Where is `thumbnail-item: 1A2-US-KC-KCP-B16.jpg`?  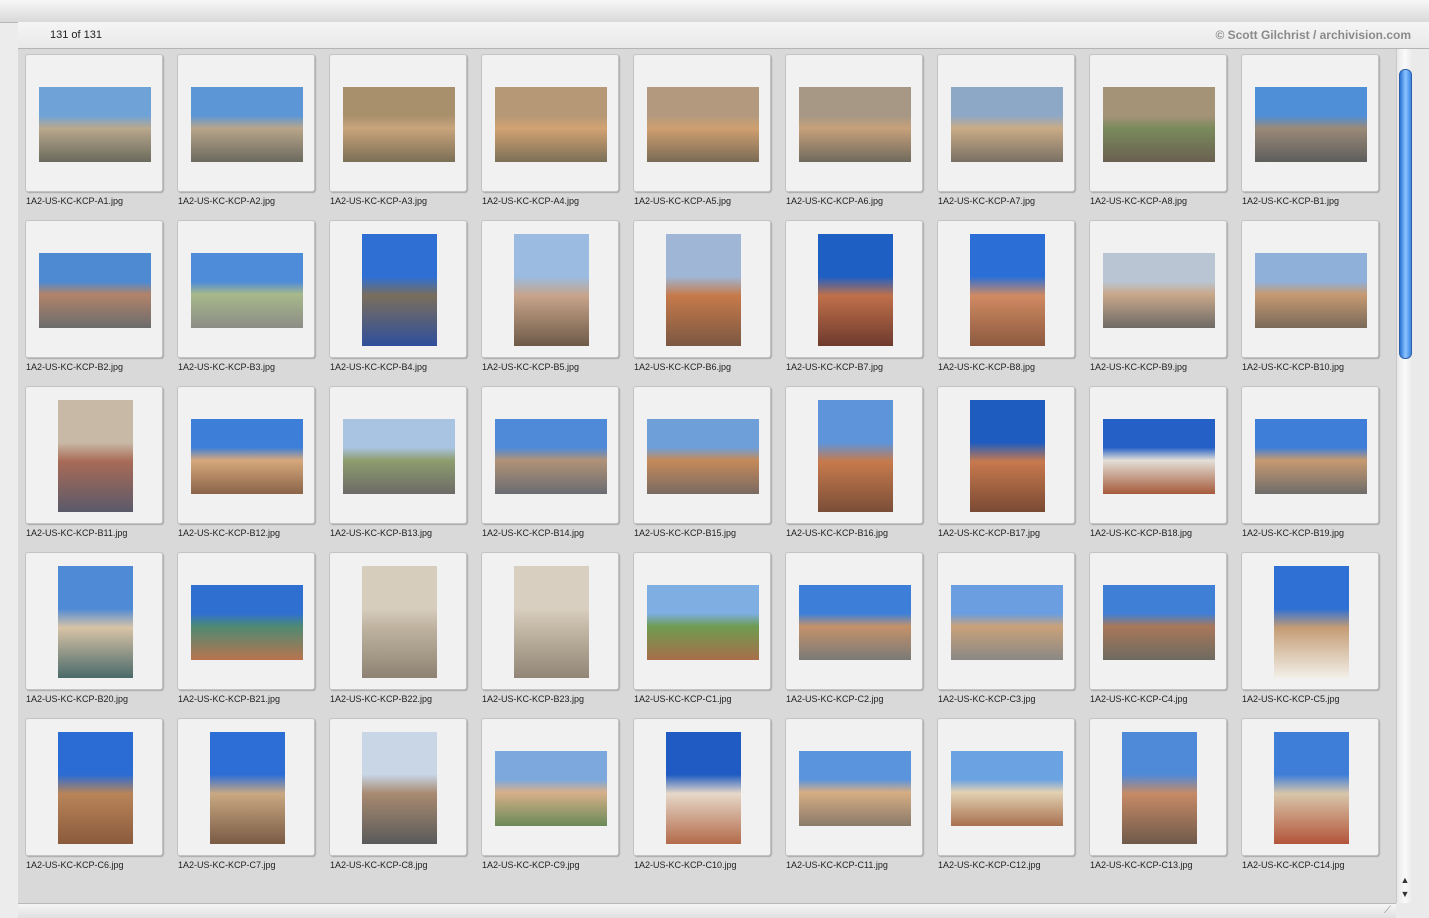 thumbnail-item: 1A2-US-KC-KCP-B16.jpg is located at coordinates (855, 468).